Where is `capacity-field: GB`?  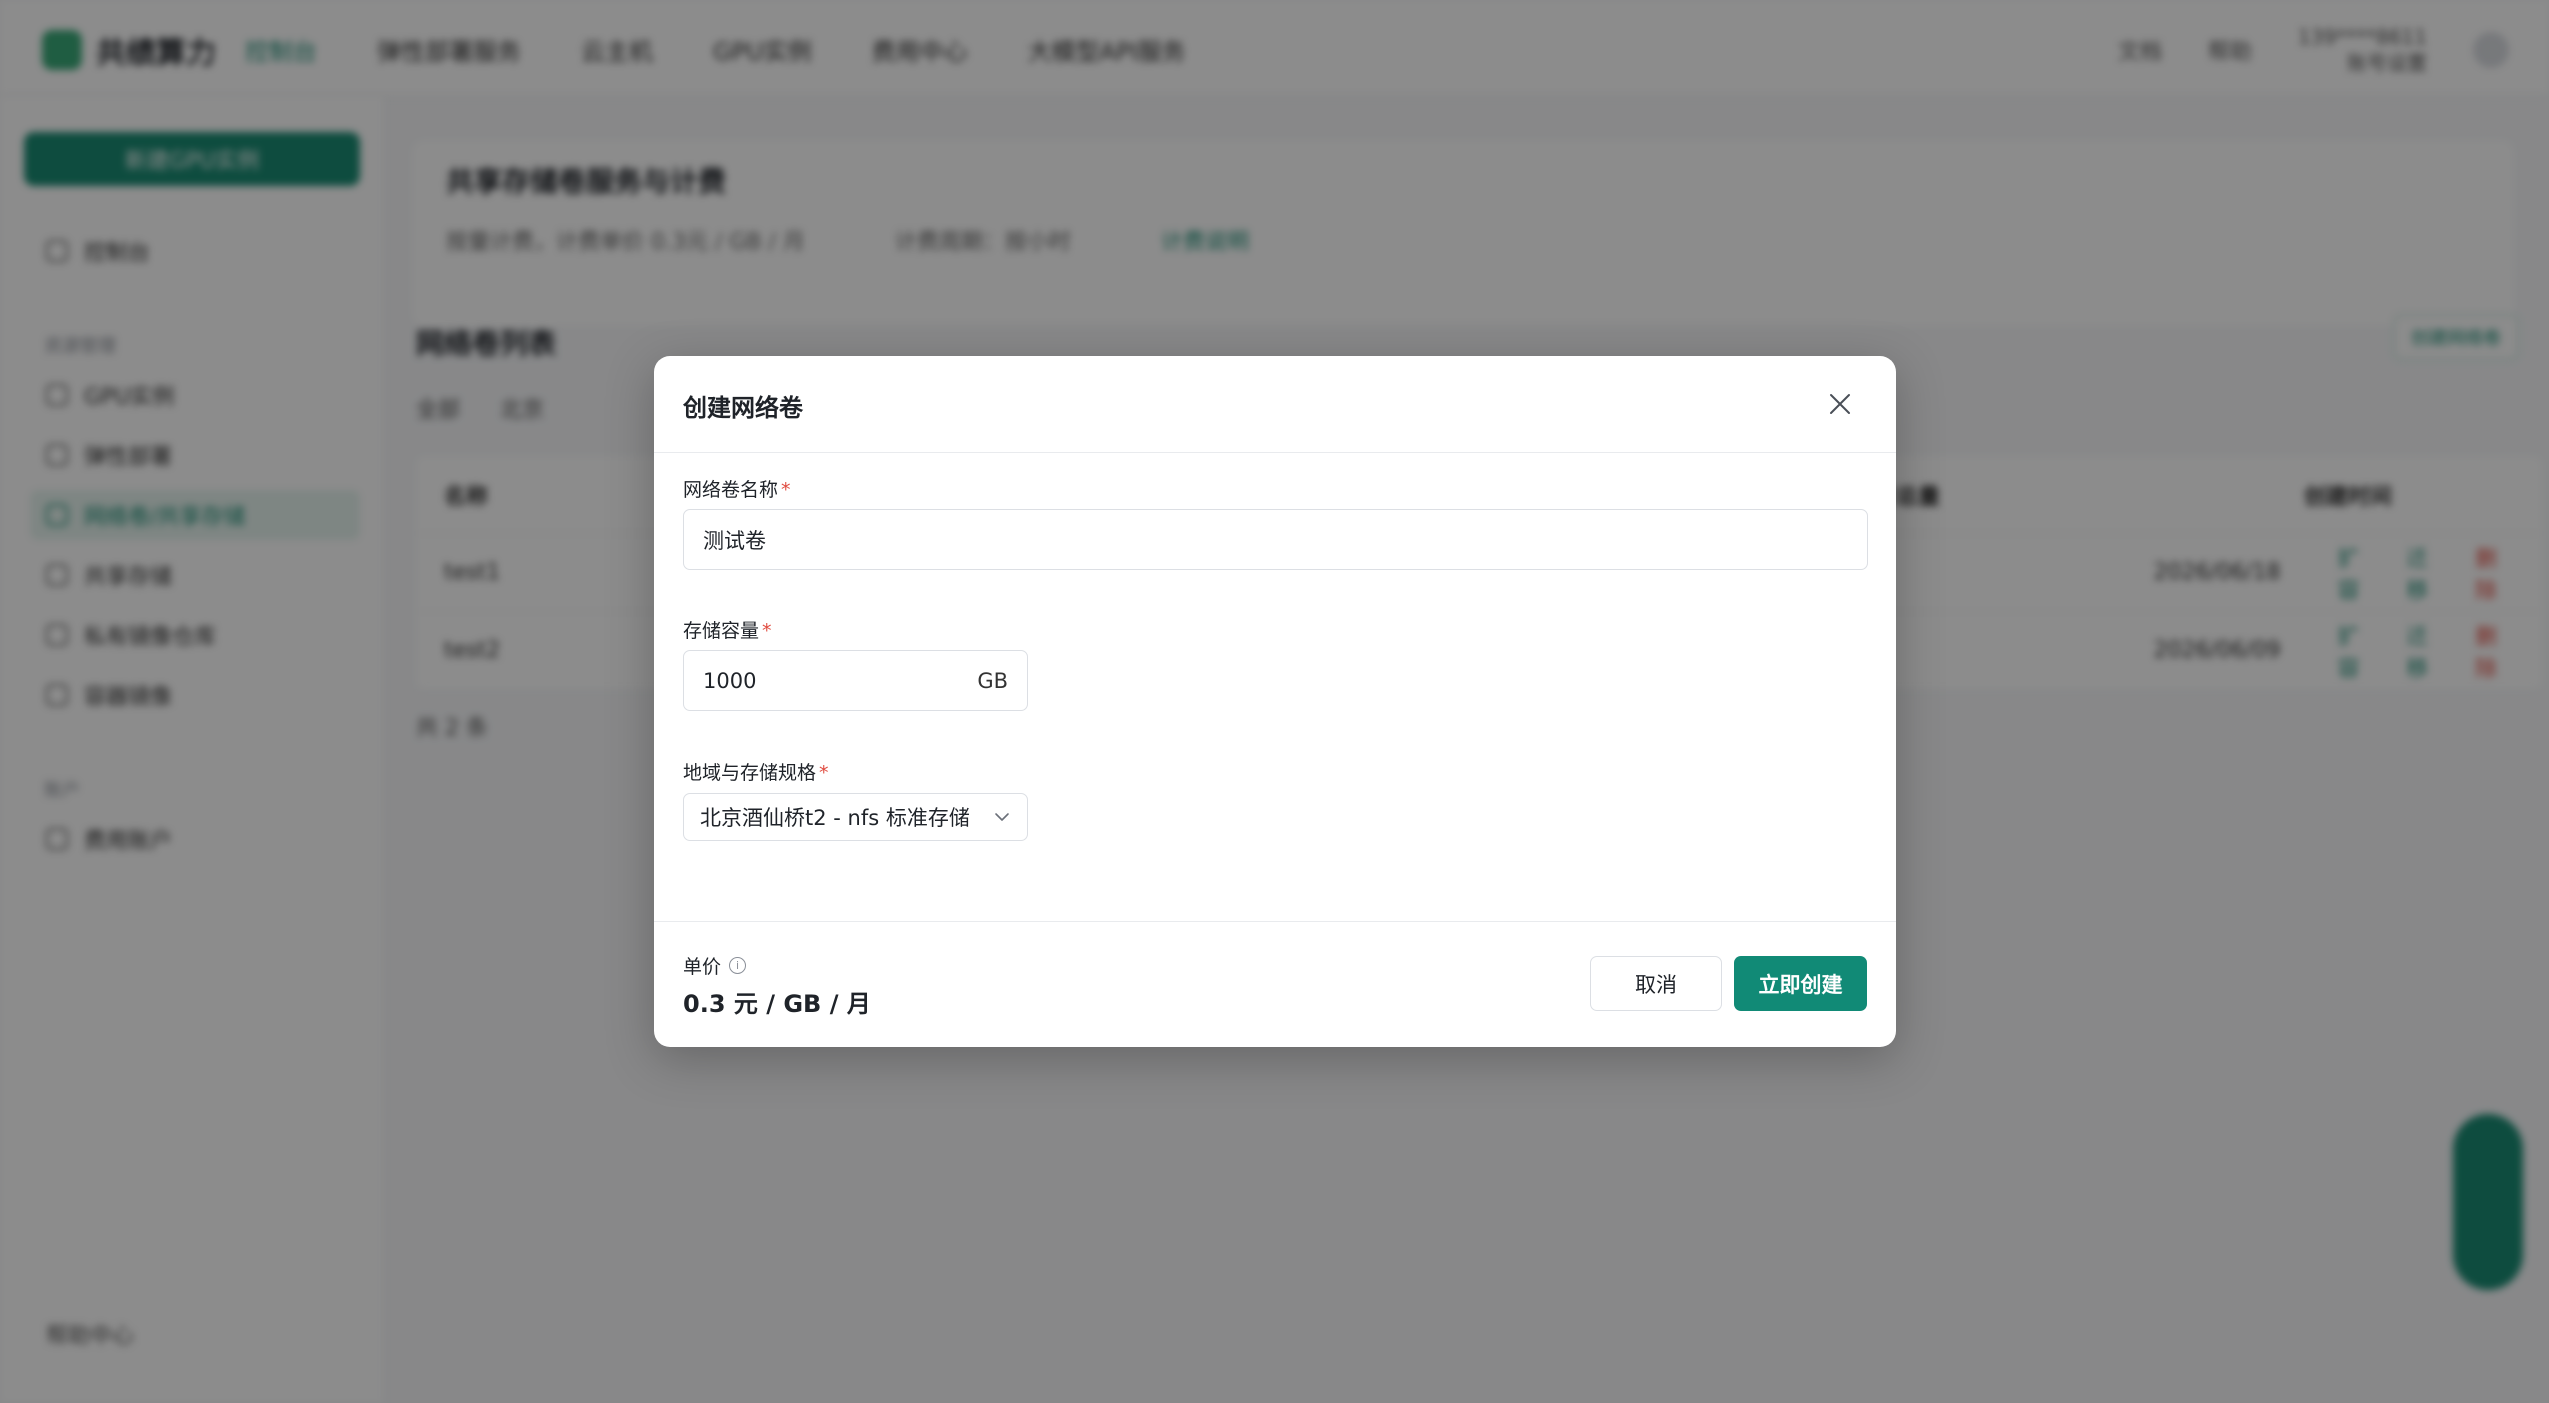 capacity-field: GB is located at coordinates (855, 680).